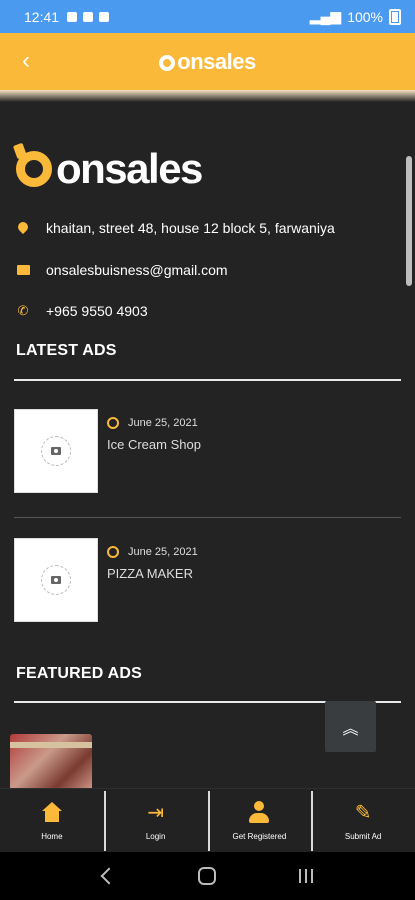 The height and width of the screenshot is (900, 415). What do you see at coordinates (154, 444) in the screenshot?
I see `ad-title: Ice Cream Shop` at bounding box center [154, 444].